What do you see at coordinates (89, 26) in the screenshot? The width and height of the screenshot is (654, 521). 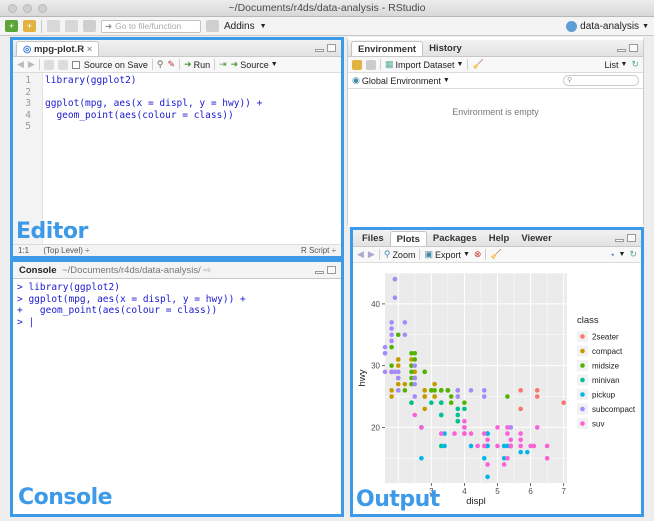 I see `print-icon` at bounding box center [89, 26].